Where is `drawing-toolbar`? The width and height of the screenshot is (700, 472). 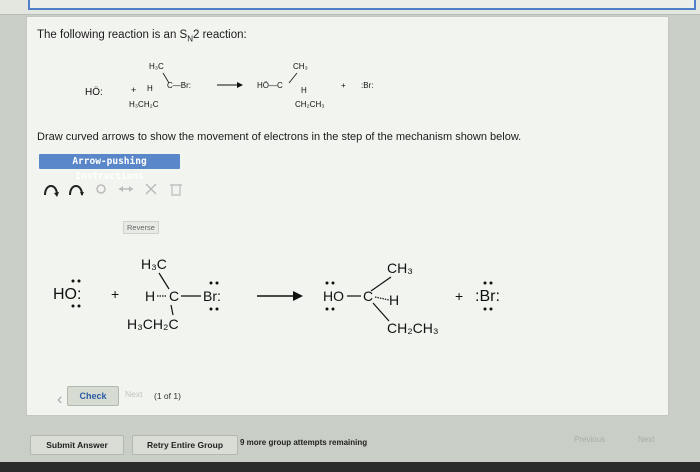 drawing-toolbar is located at coordinates (114, 189).